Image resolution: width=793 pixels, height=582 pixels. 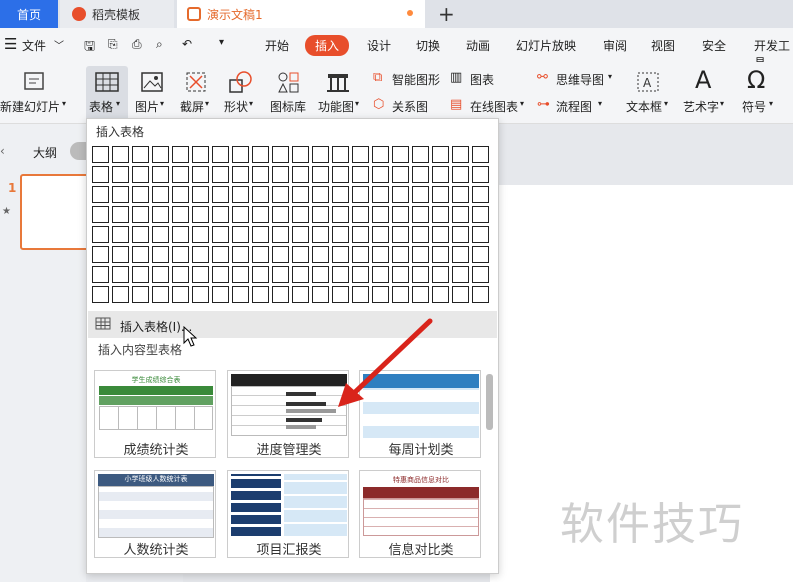 I want to click on menu-view: 视图, so click(x=663, y=45).